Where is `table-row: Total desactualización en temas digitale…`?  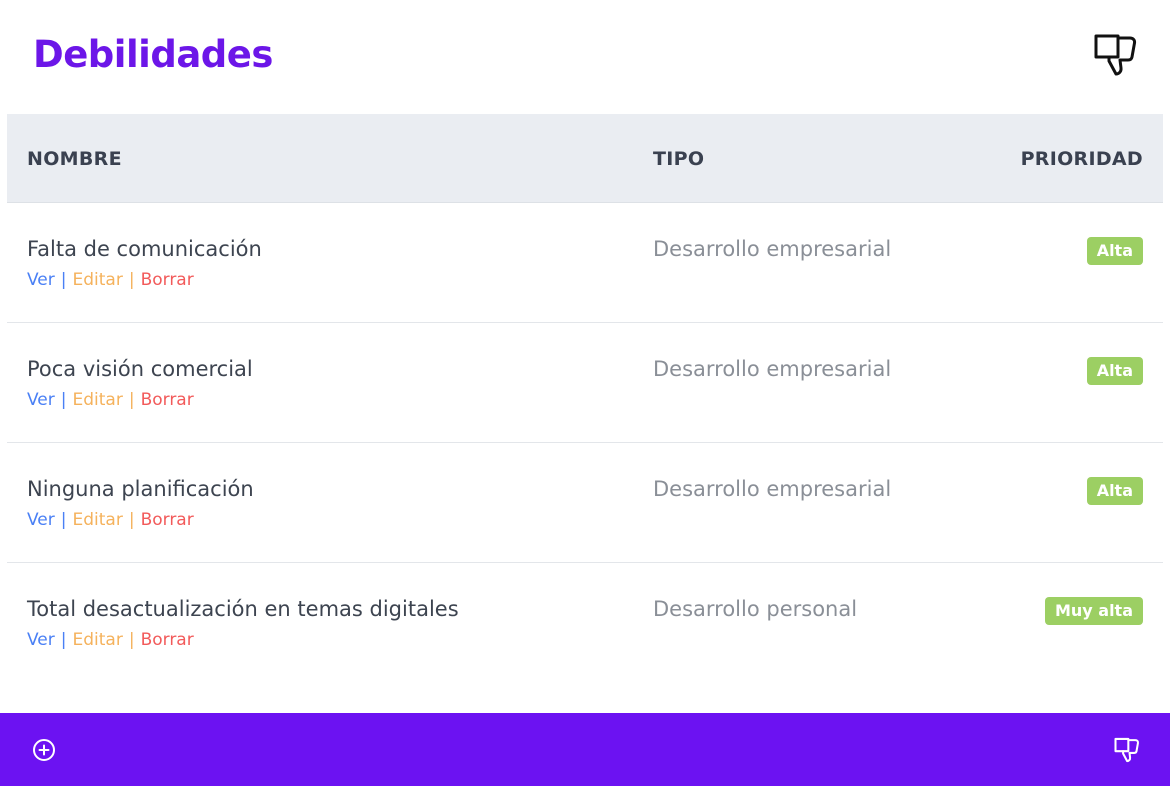
table-row: Total desactualización en temas digitale… is located at coordinates (585, 622).